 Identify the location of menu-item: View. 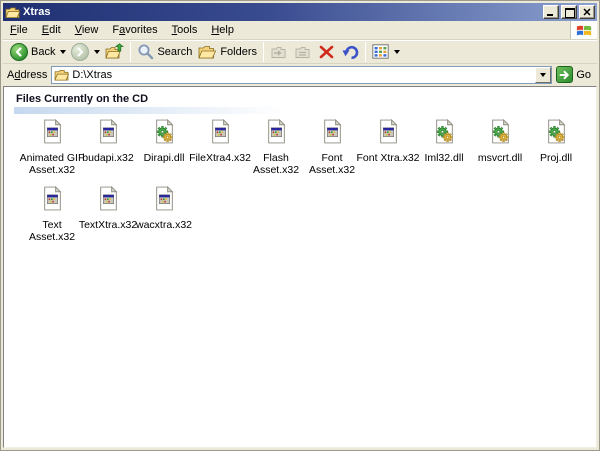
(87, 30).